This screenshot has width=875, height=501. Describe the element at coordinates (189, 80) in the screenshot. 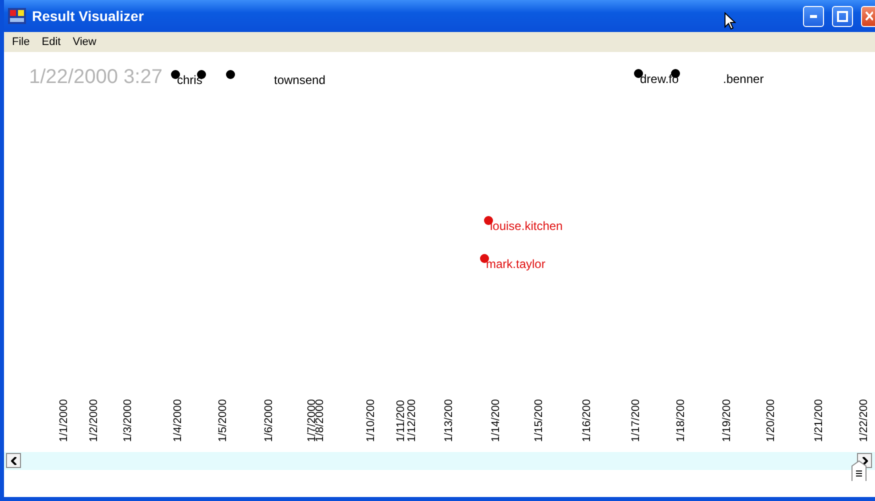

I see `node-label: chris` at that location.